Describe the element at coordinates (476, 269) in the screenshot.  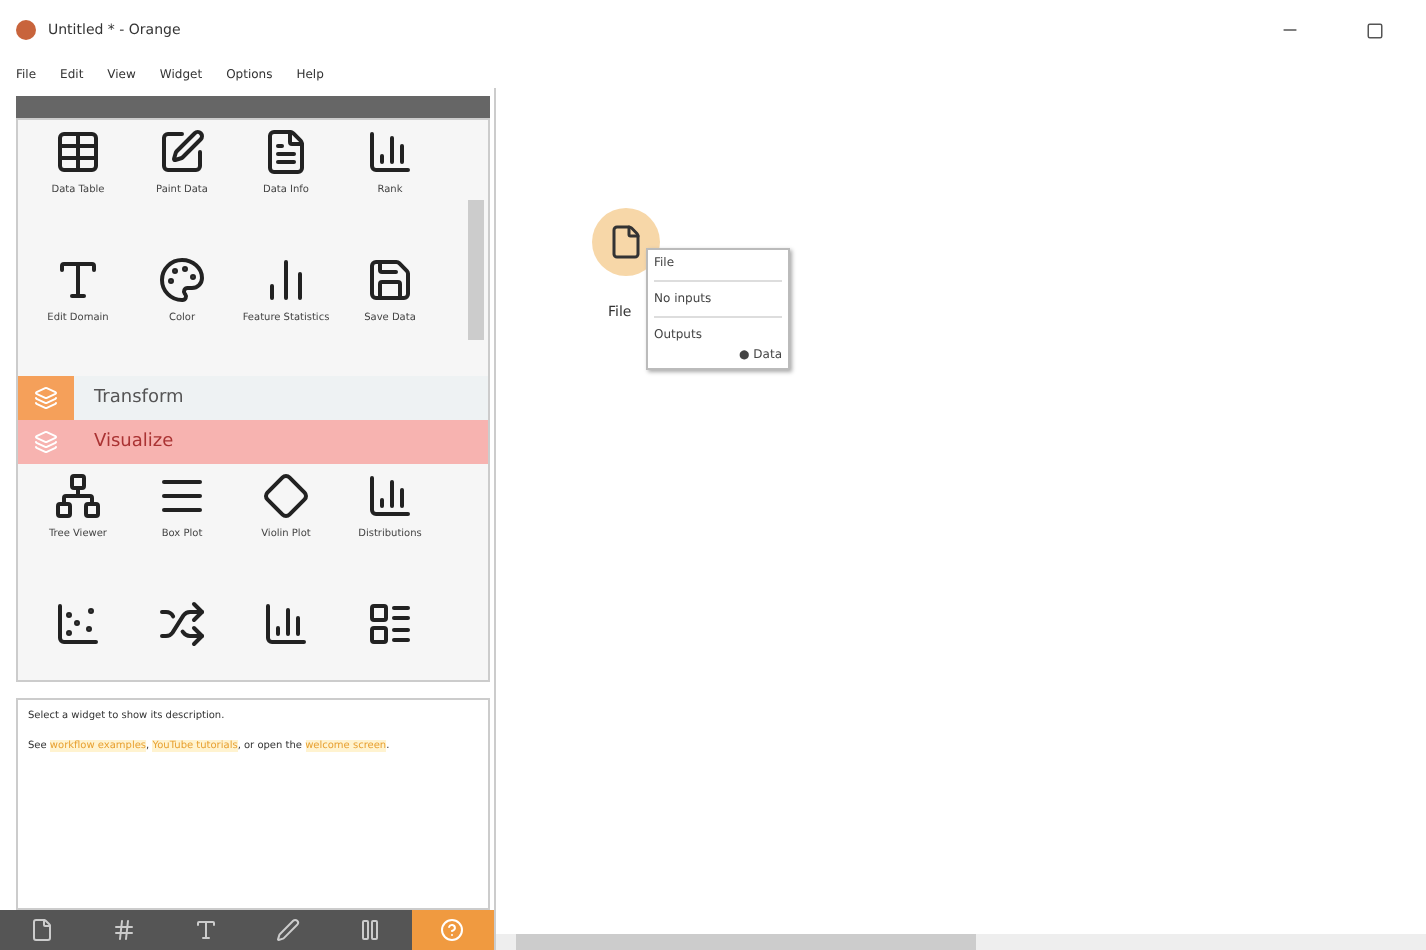
I see `scrollbar` at that location.